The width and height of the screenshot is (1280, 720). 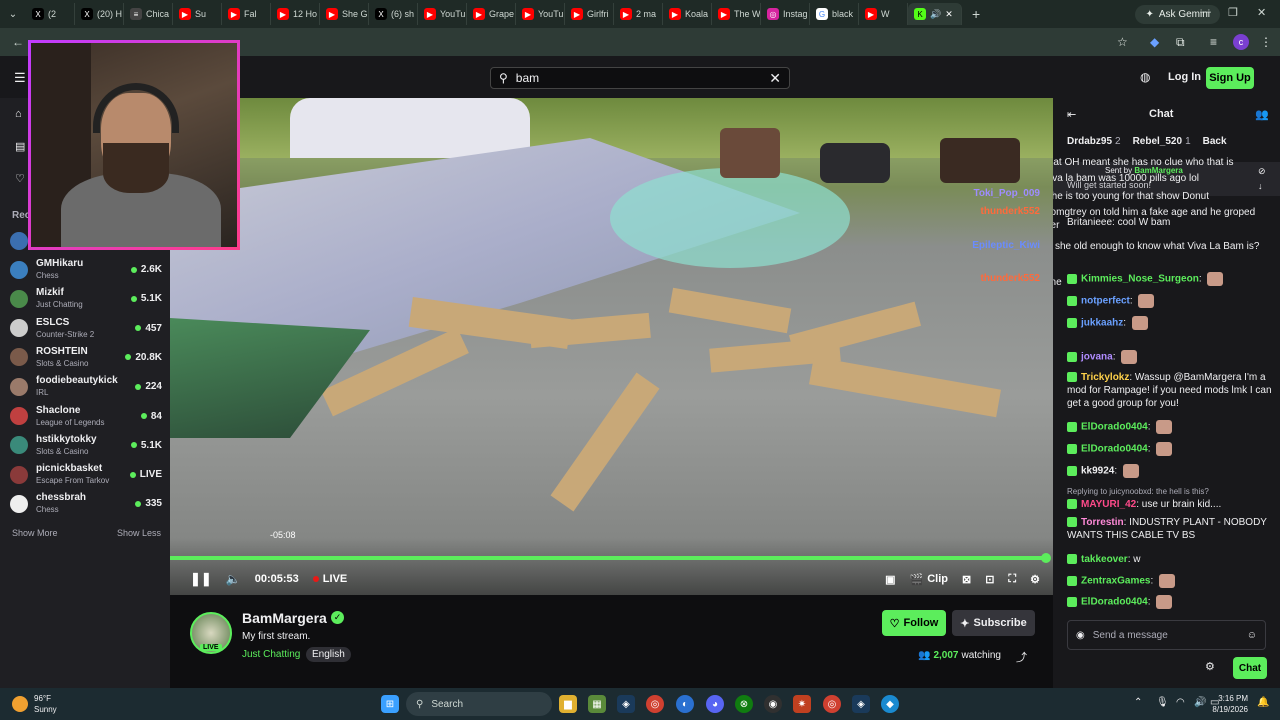 I want to click on streamer-webcam, so click(x=134, y=145).